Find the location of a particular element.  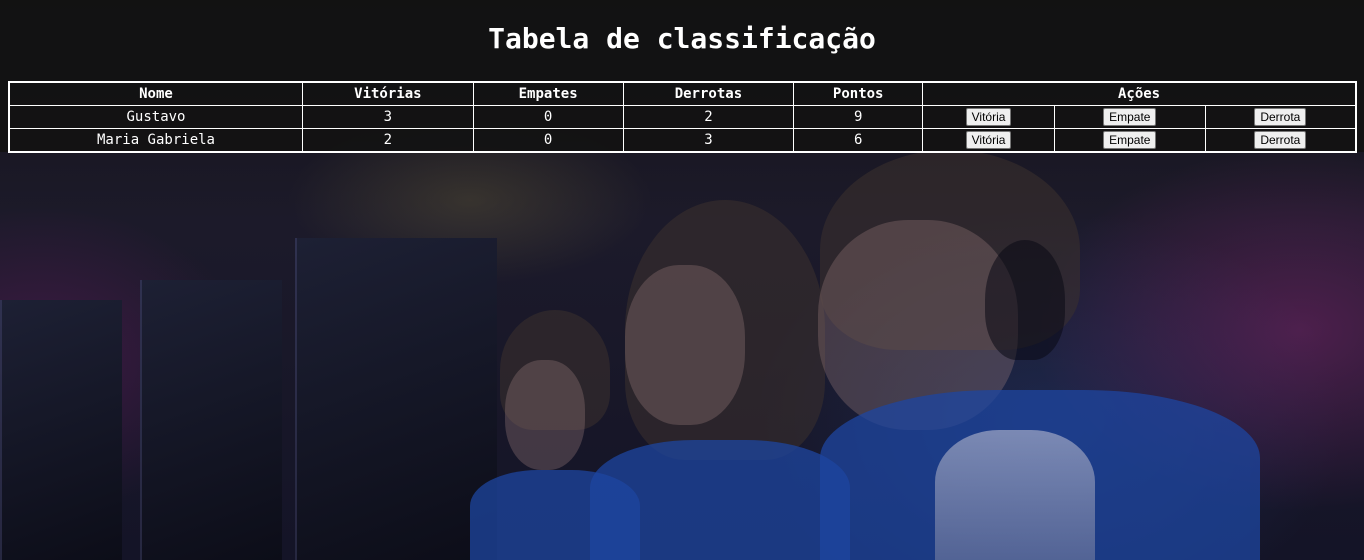

header-acoes: Ações is located at coordinates (1139, 93).